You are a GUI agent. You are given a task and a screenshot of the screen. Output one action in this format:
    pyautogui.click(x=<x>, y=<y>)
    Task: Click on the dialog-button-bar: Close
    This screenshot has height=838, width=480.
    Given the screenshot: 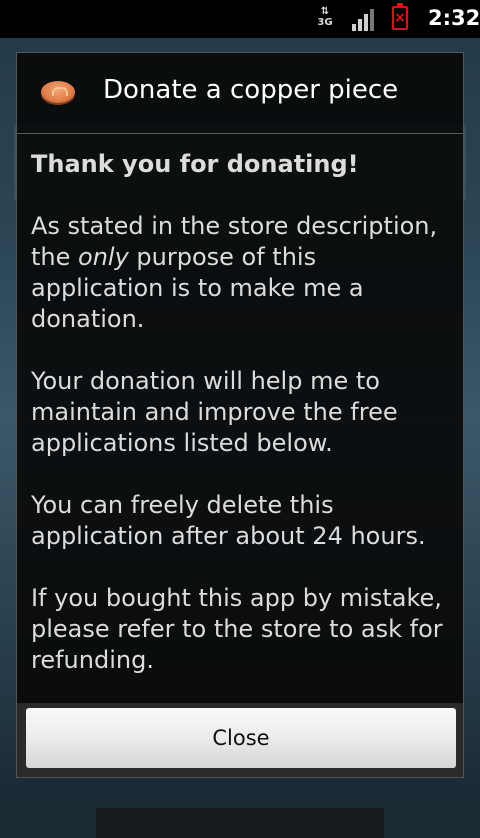 What is the action you would take?
    pyautogui.click(x=240, y=740)
    